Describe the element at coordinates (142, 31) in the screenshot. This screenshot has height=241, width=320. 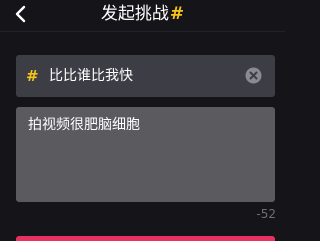
I see `header-divider` at that location.